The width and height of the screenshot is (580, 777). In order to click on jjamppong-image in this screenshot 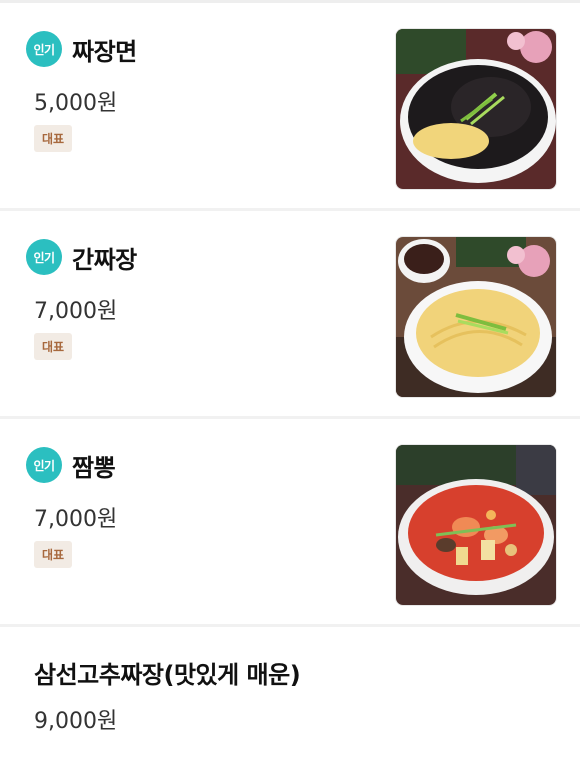, I will do `click(476, 525)`.